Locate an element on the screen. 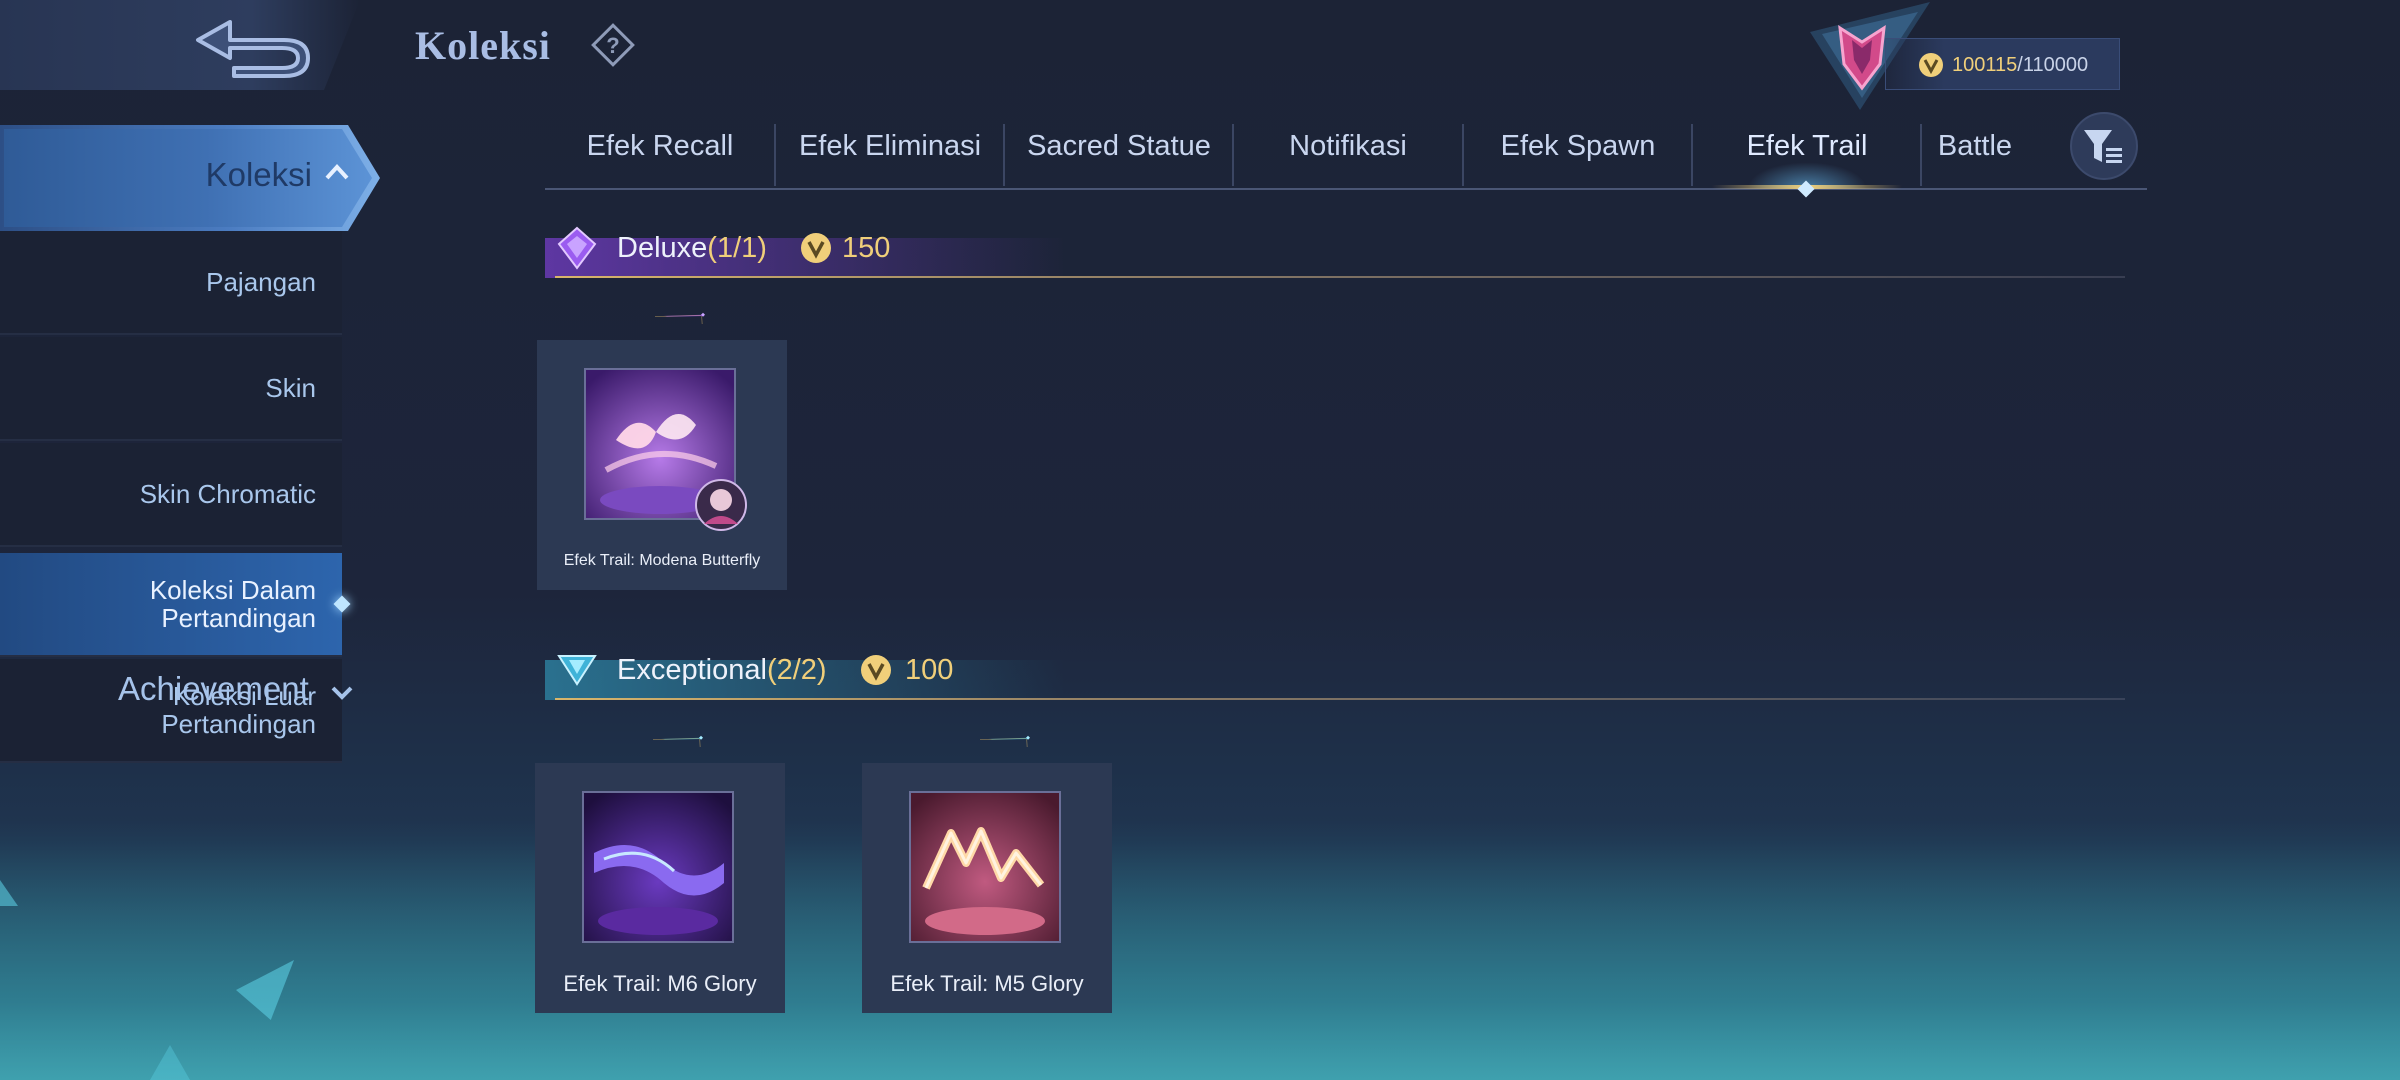 This screenshot has width=2400, height=1080. back-arrow-icon is located at coordinates (253, 49).